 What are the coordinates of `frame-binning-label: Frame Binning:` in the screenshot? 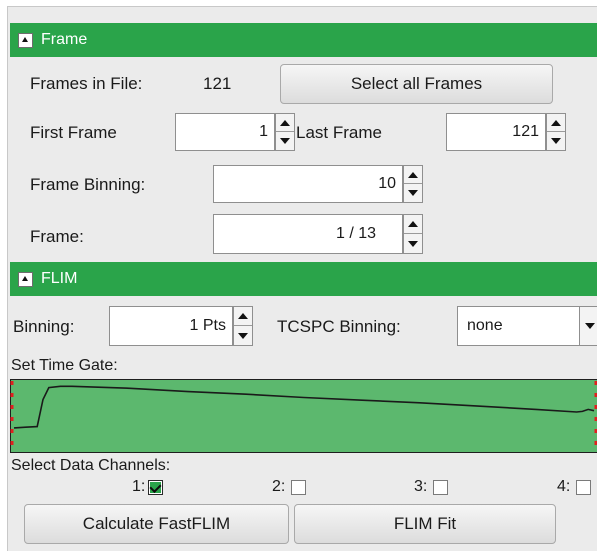 It's located at (88, 184).